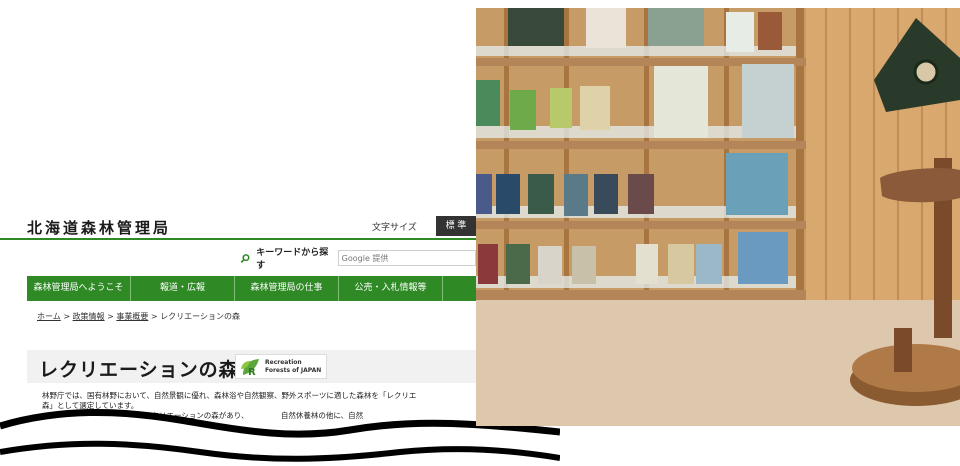 The width and height of the screenshot is (960, 466). I want to click on recreation-leaf-icon: R, so click(250, 368).